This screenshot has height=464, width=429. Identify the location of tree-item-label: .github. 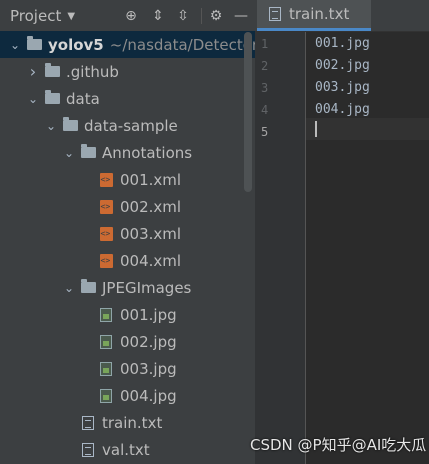
(92, 71).